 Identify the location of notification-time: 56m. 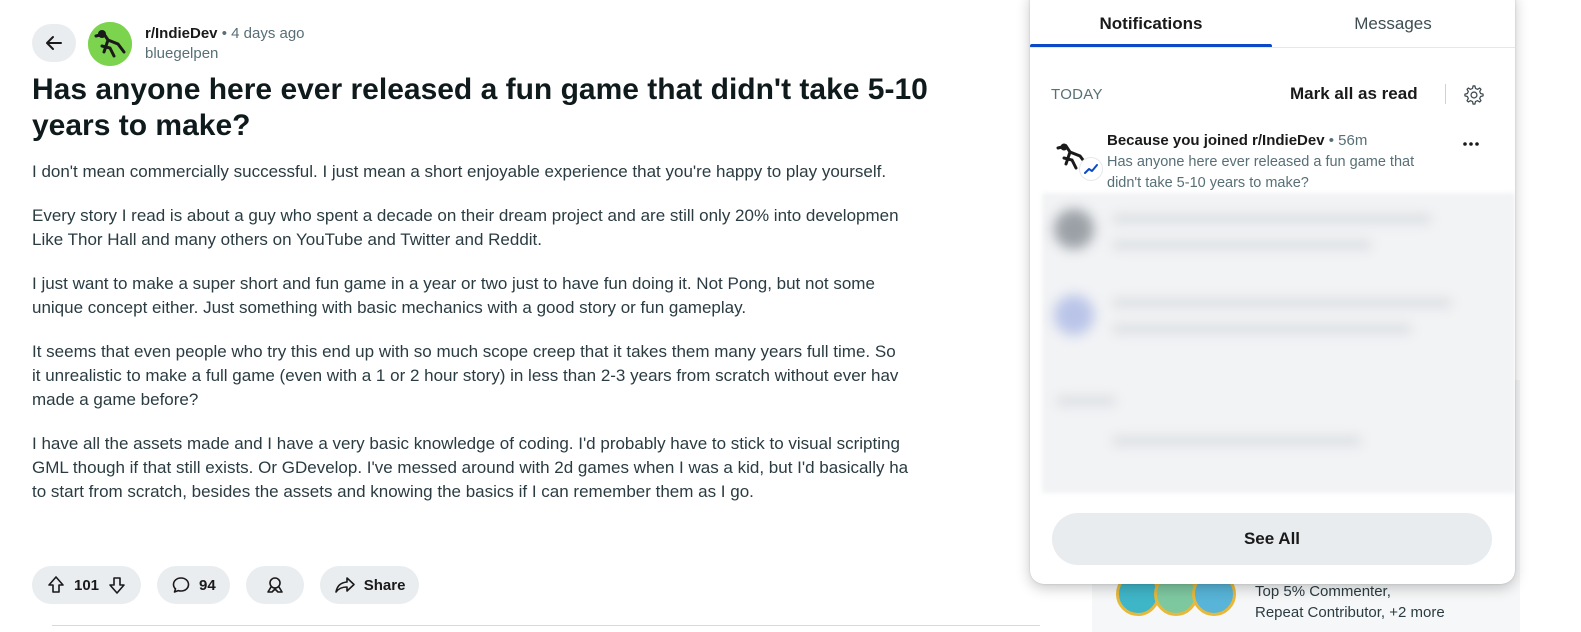
(1353, 140).